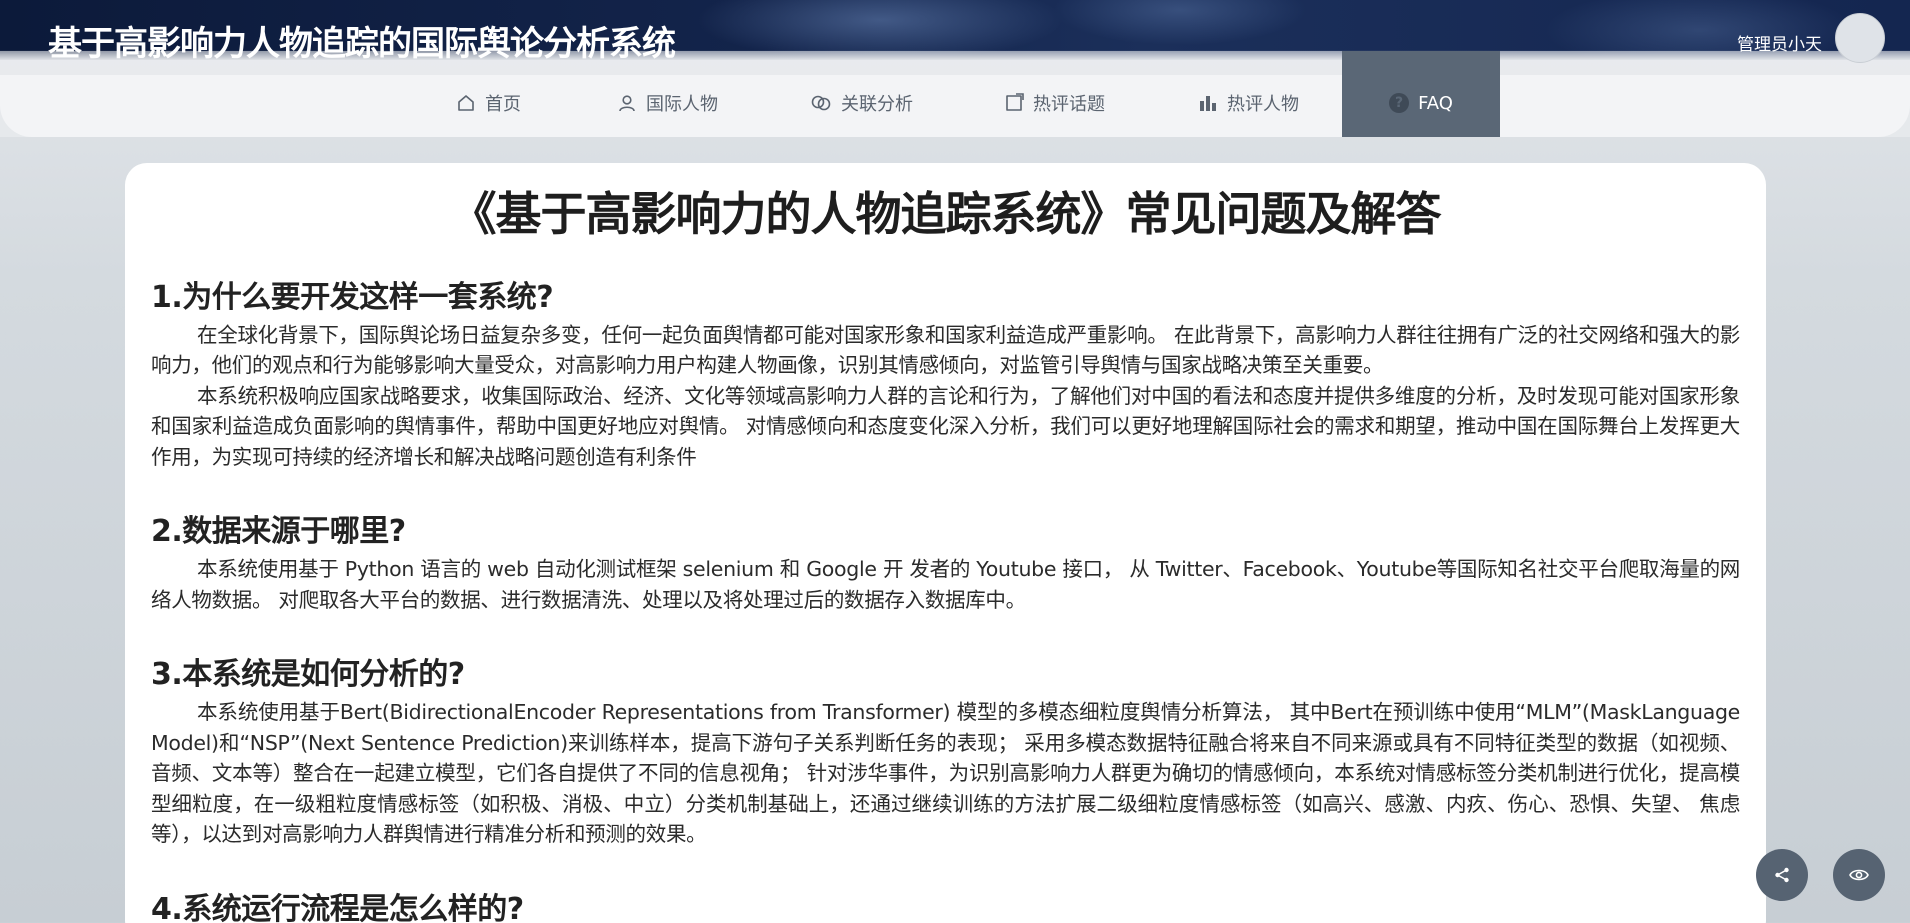 The image size is (1910, 923). I want to click on link-icon, so click(821, 103).